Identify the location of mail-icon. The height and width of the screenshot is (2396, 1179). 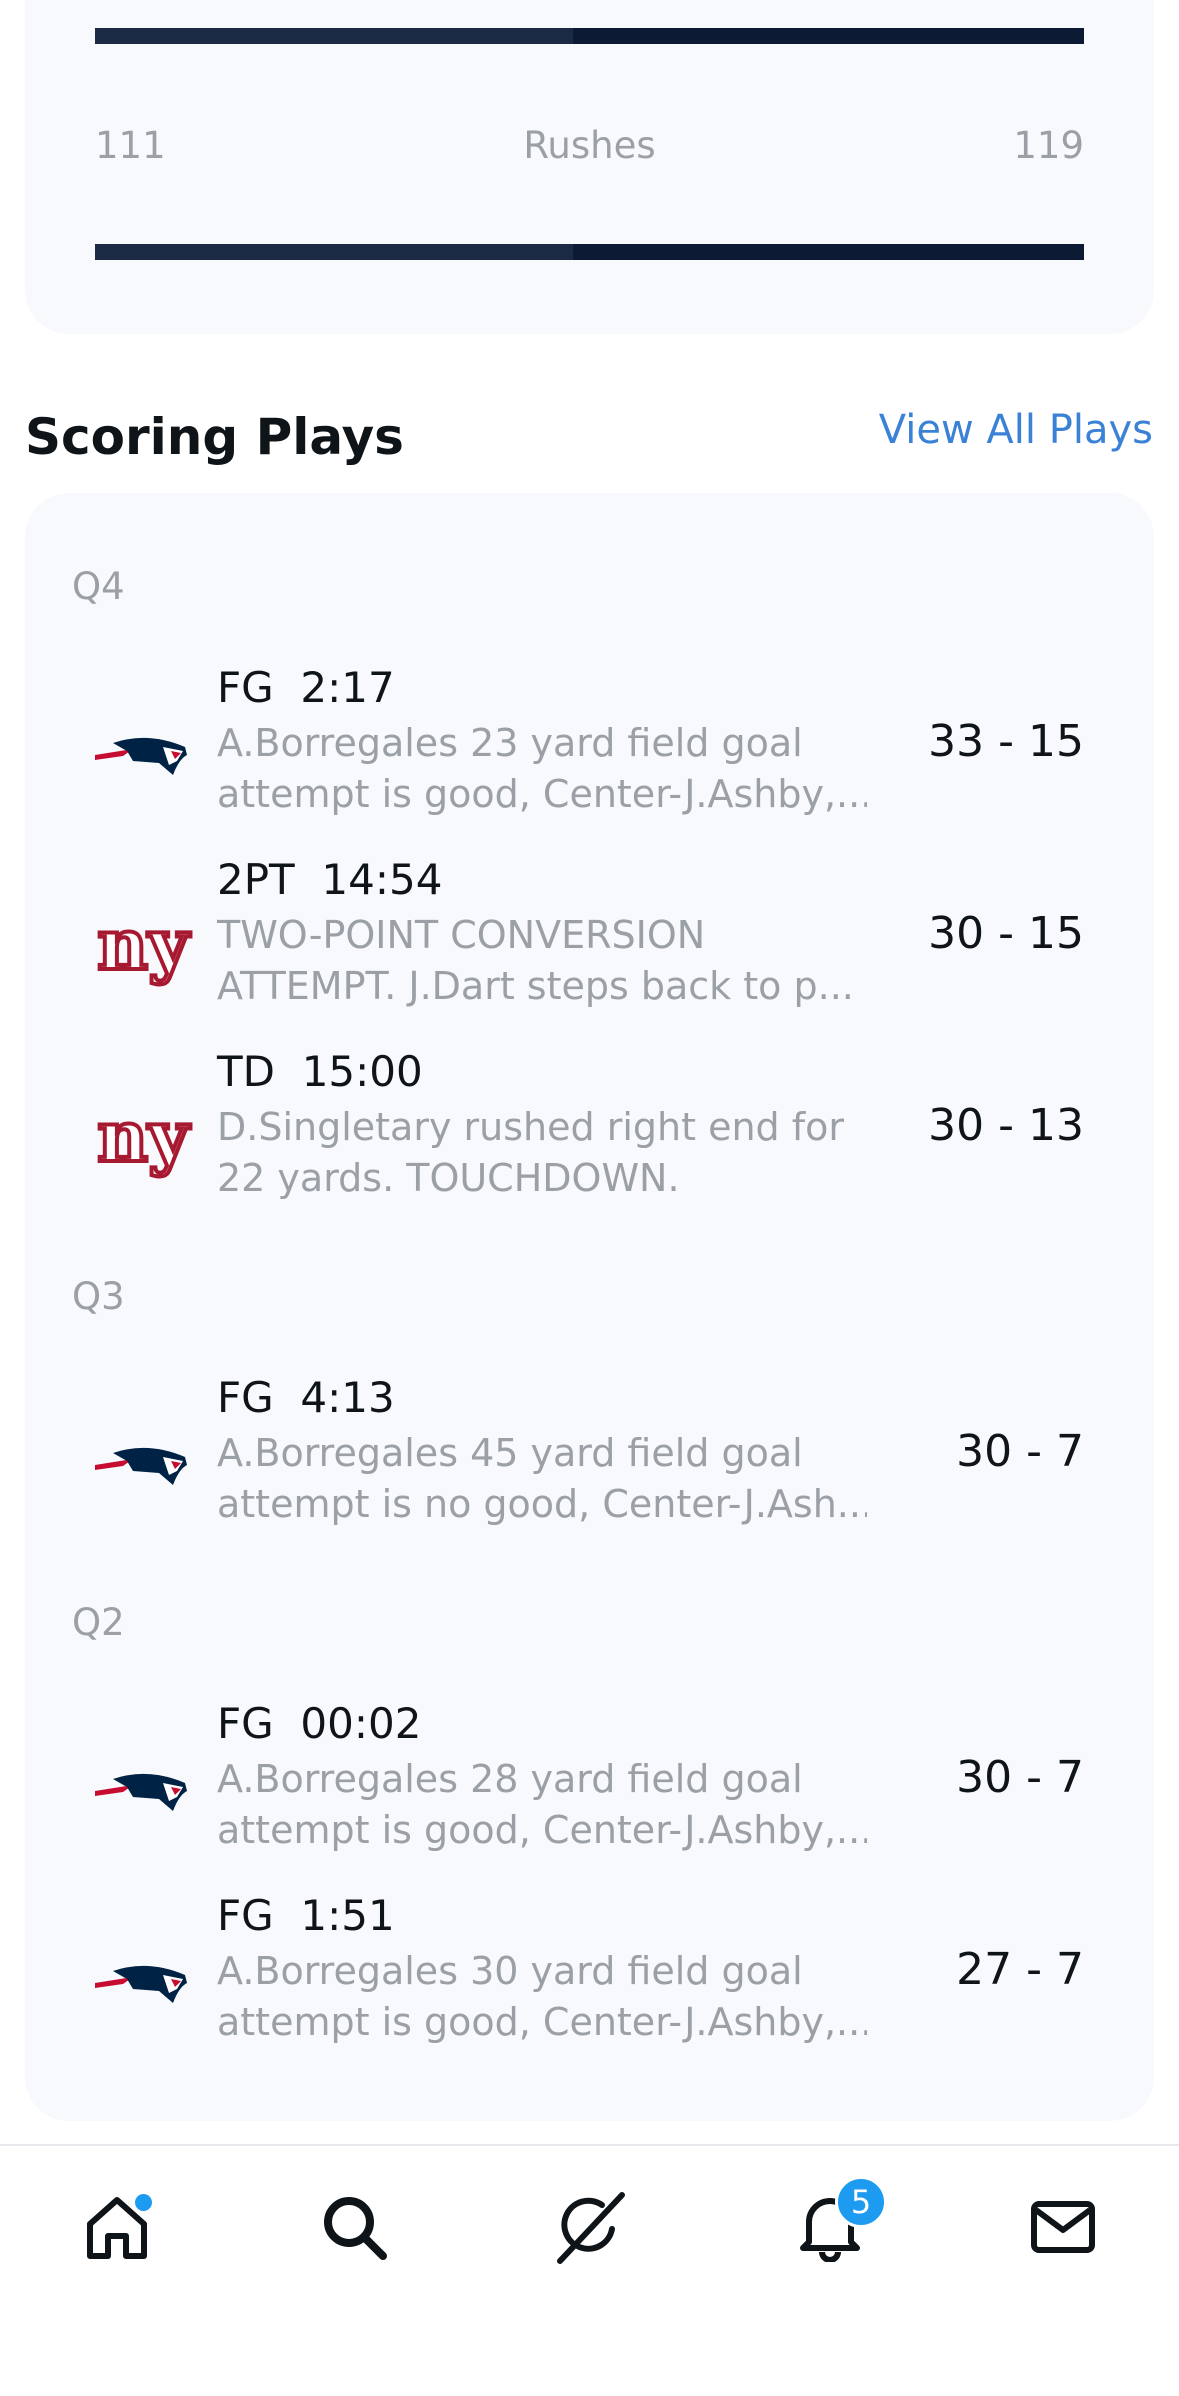
(1063, 2227).